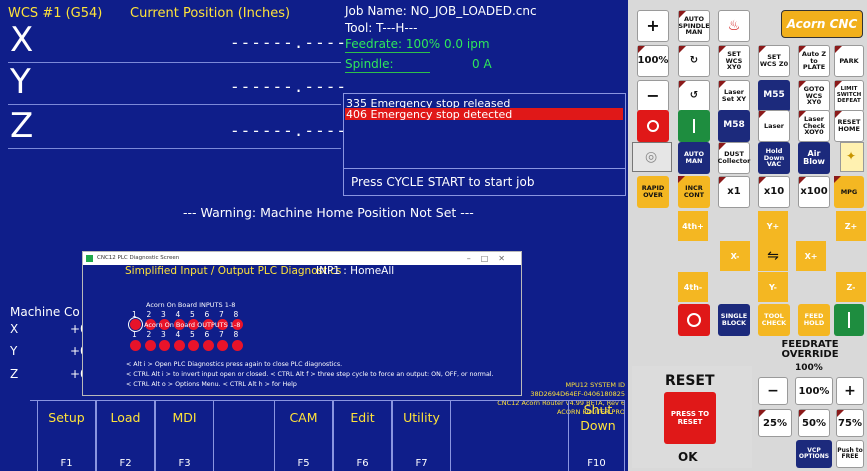  I want to click on goto-wcs-xy0-button: GOTO WCS XY0, so click(814, 96).